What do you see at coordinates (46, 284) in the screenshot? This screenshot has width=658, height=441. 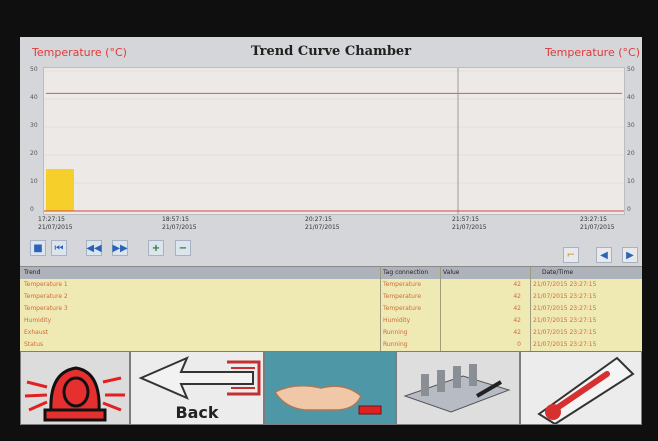 I see `table-cell-trend: Temperature 1` at bounding box center [46, 284].